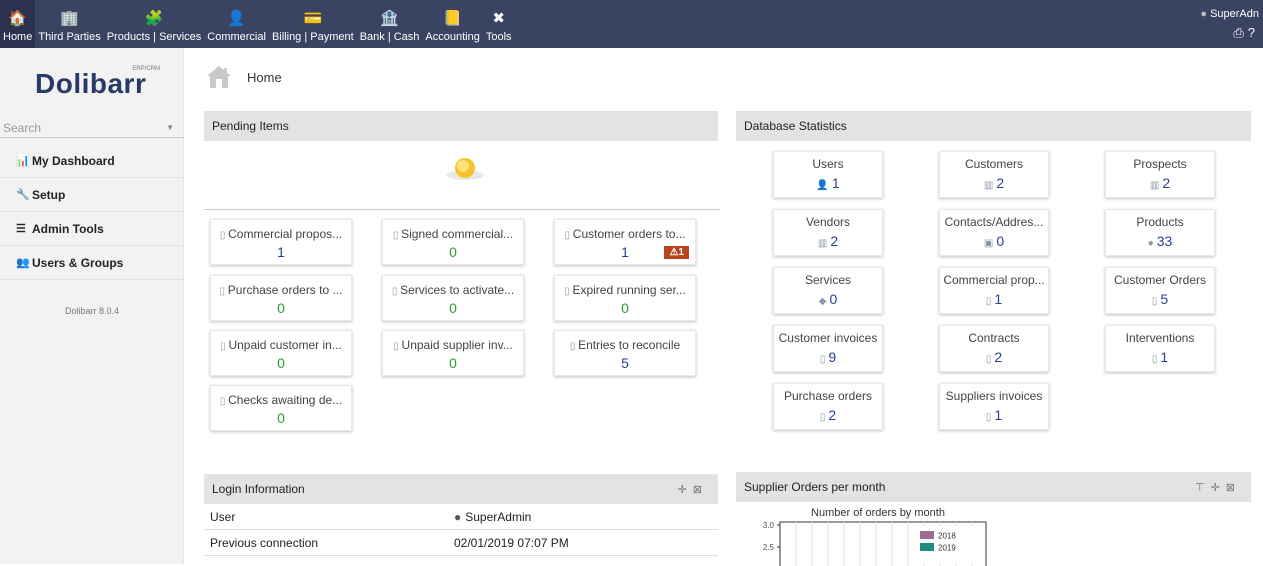 This screenshot has width=1263, height=566. I want to click on stat-card: Commercial prop... ▯ 1, so click(994, 290).